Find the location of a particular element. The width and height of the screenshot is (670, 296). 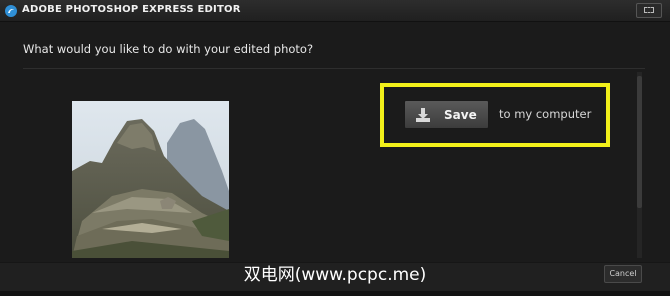

title-bar: ADOBE PHOTOSHOP EXPRESS EDITOR is located at coordinates (335, 11).